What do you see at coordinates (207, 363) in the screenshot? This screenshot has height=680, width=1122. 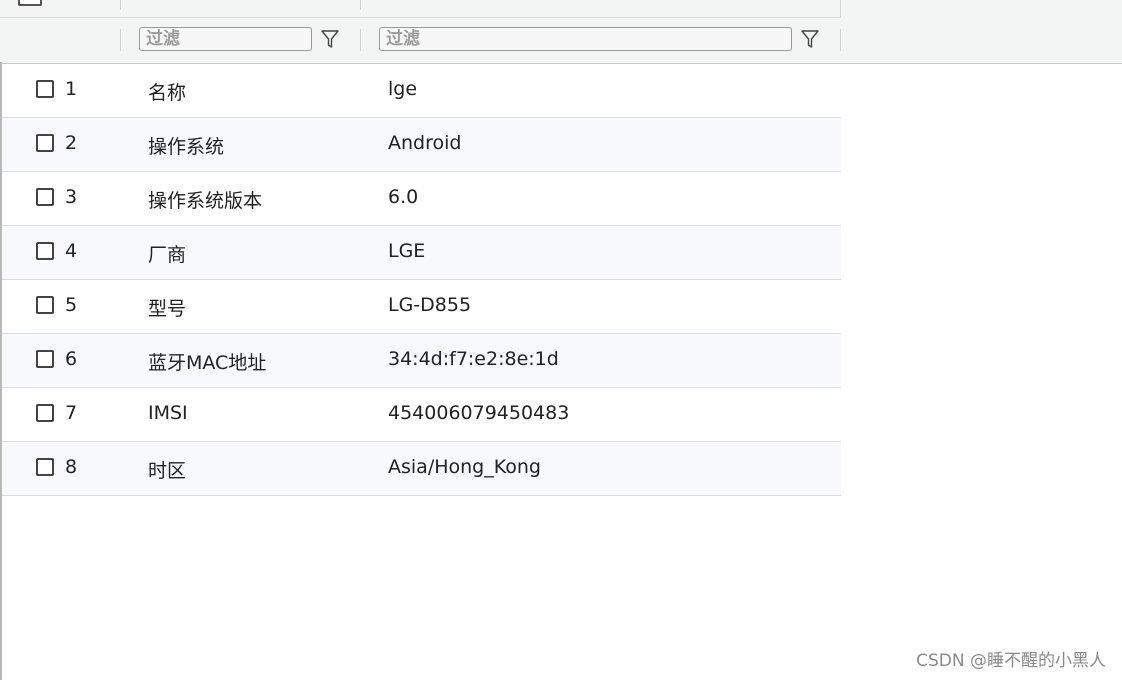 I see `row-name-cell: 蓝牙MAC地址` at bounding box center [207, 363].